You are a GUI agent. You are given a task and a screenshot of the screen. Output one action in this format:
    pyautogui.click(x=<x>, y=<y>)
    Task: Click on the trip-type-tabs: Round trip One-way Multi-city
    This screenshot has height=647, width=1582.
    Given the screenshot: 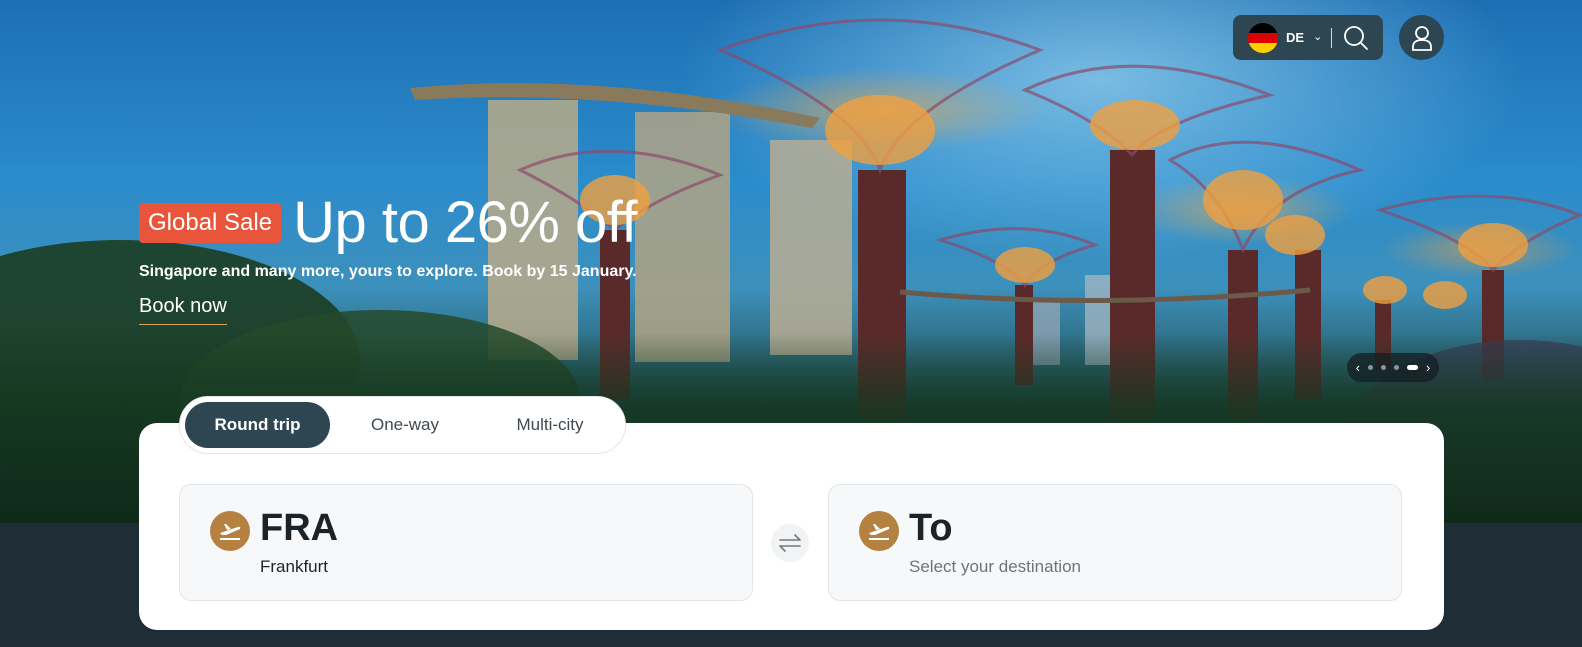 What is the action you would take?
    pyautogui.click(x=402, y=425)
    